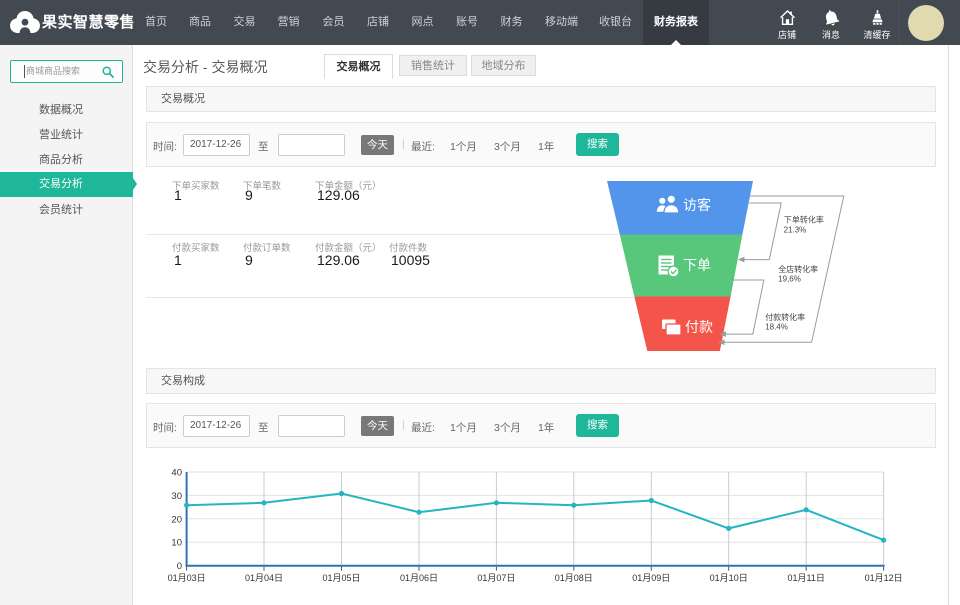 The height and width of the screenshot is (605, 960). I want to click on svg-text: 下单, so click(697, 265).